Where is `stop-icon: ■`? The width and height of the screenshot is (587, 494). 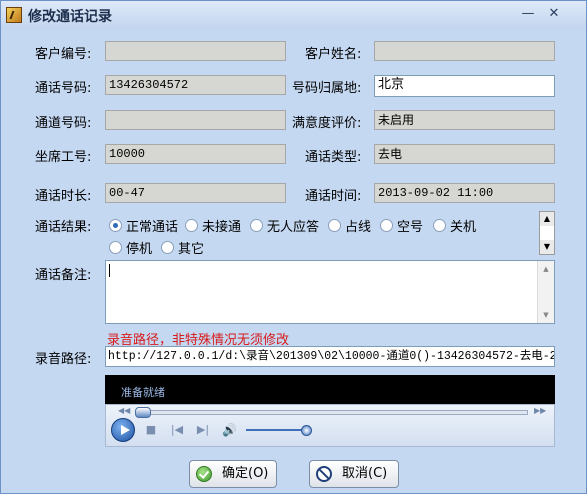 stop-icon: ■ is located at coordinates (151, 430).